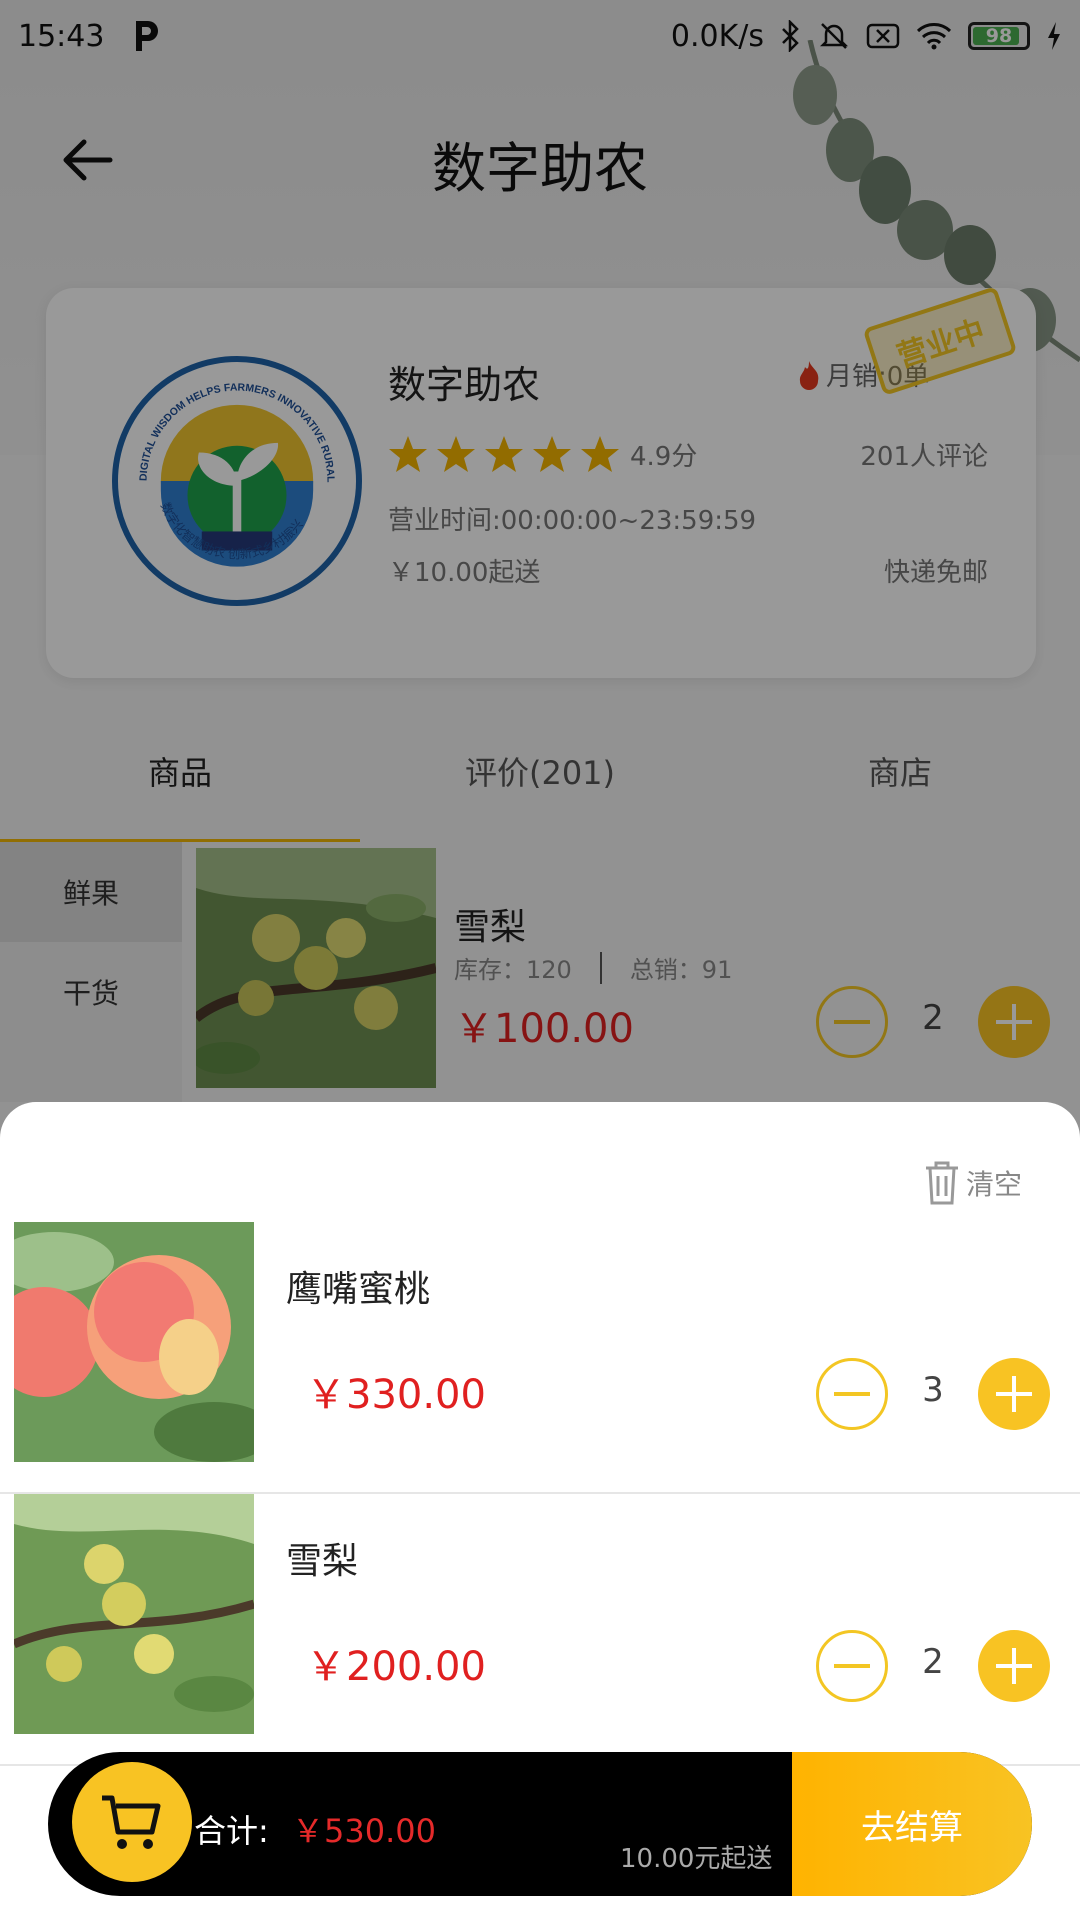 The image size is (1080, 1920). I want to click on cart-item: 雪梨 ￥200.00 2, so click(540, 1630).